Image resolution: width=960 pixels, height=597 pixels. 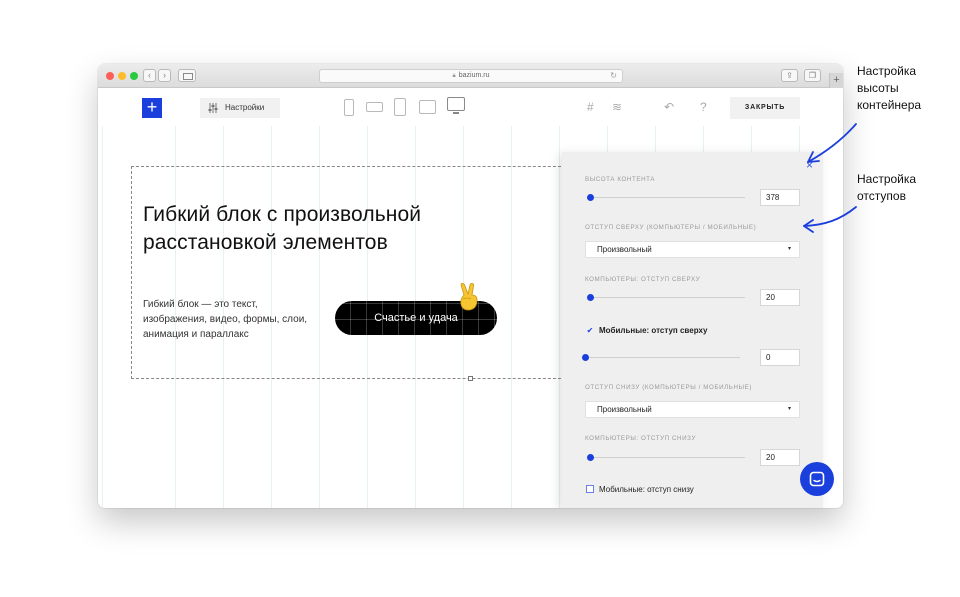 I want to click on height-arrow-line, so click(x=832, y=143).